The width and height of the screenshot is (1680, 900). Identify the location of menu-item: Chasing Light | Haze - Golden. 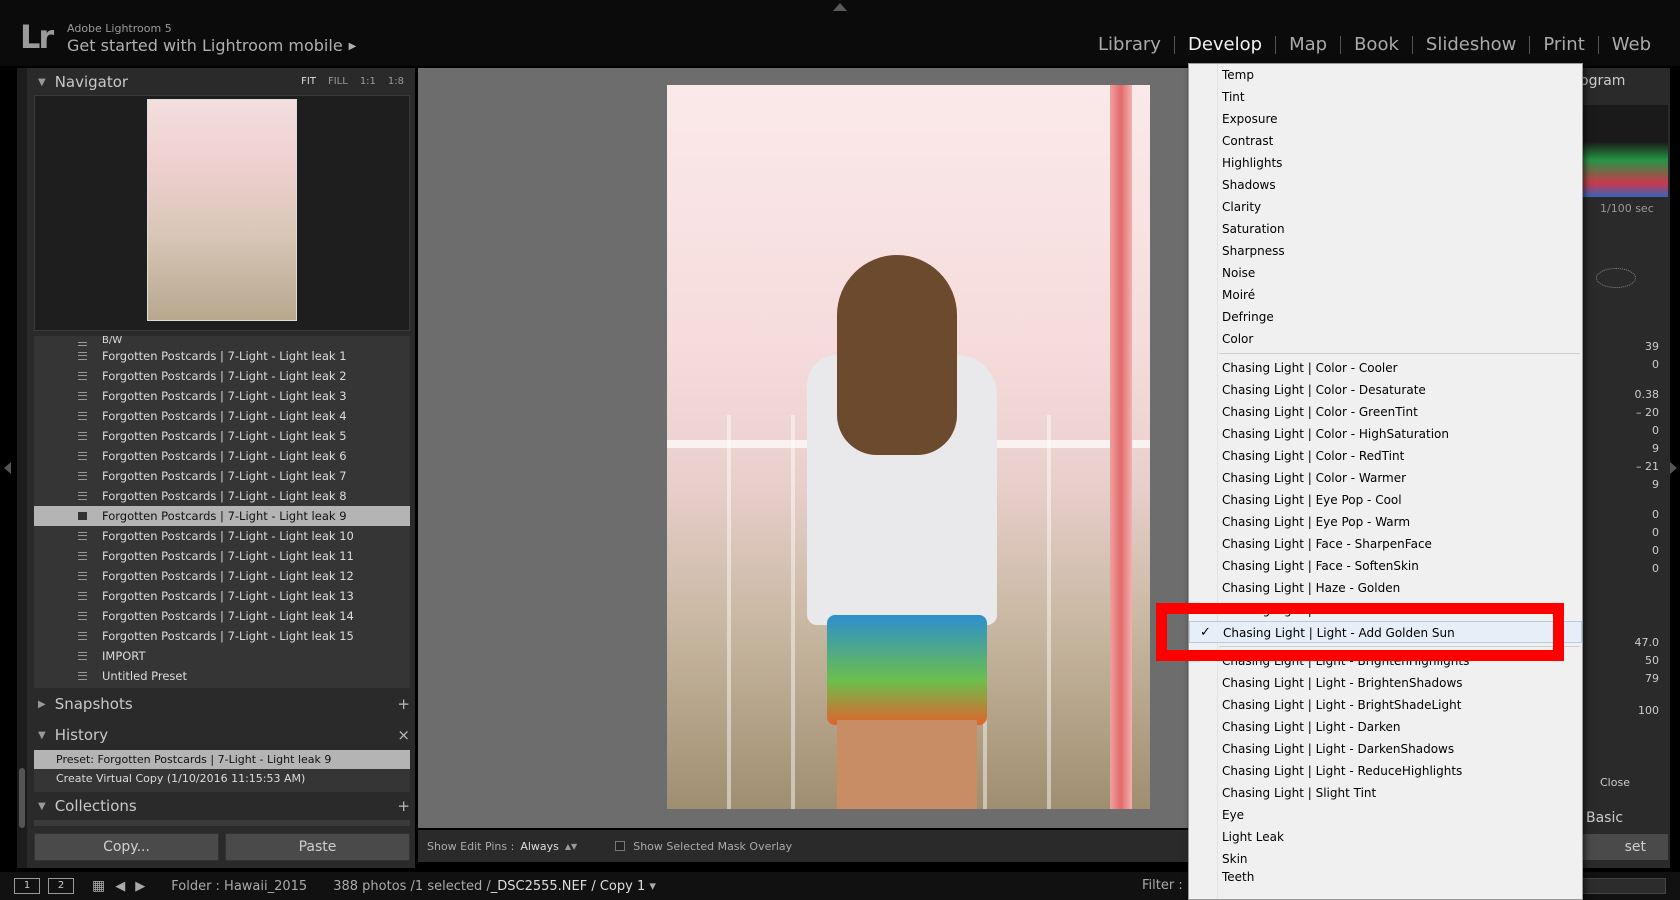
(1385, 588).